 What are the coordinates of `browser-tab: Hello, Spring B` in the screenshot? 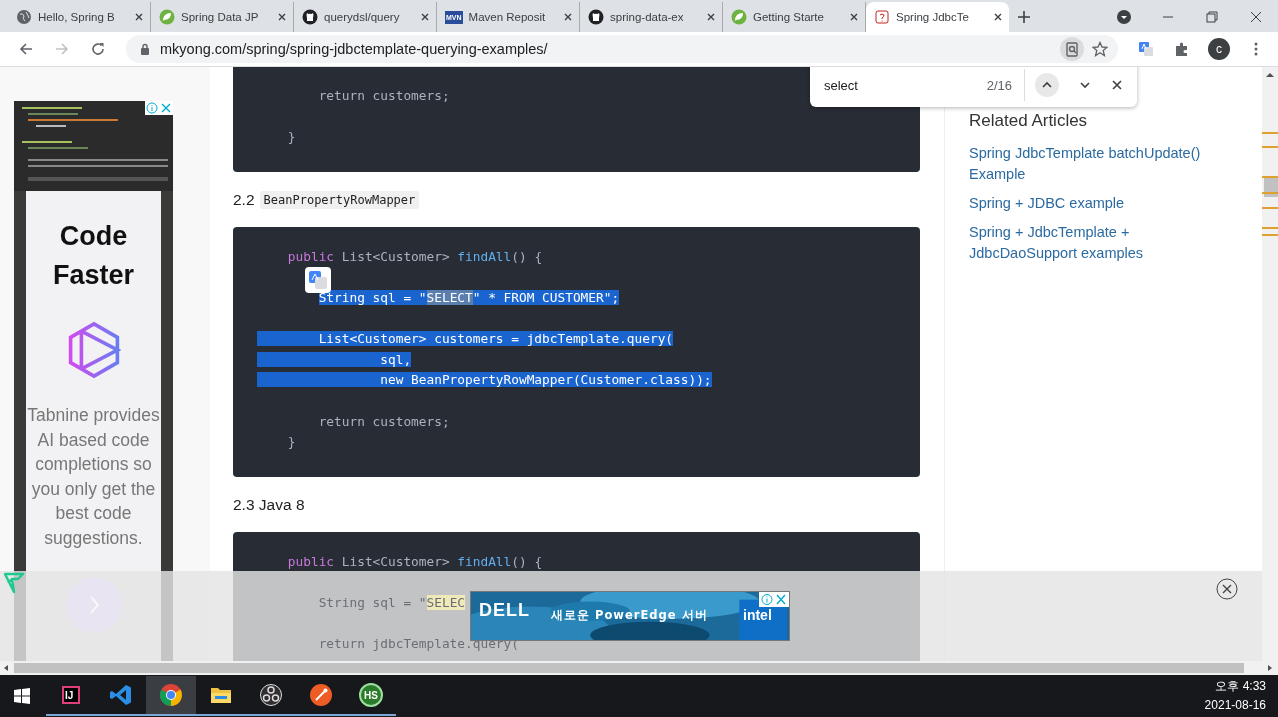 It's located at (79, 17).